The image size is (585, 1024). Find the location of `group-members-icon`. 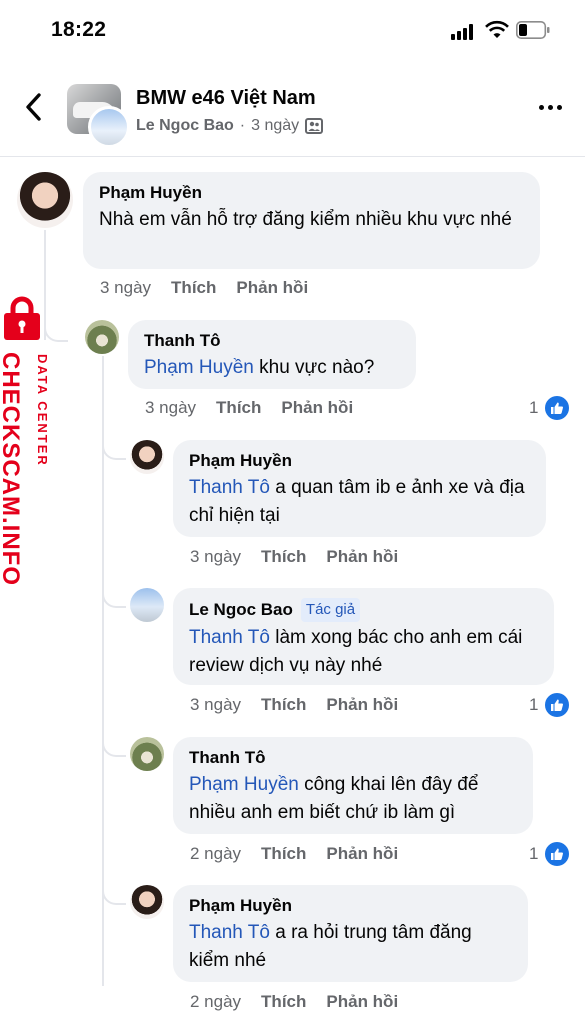

group-members-icon is located at coordinates (314, 126).